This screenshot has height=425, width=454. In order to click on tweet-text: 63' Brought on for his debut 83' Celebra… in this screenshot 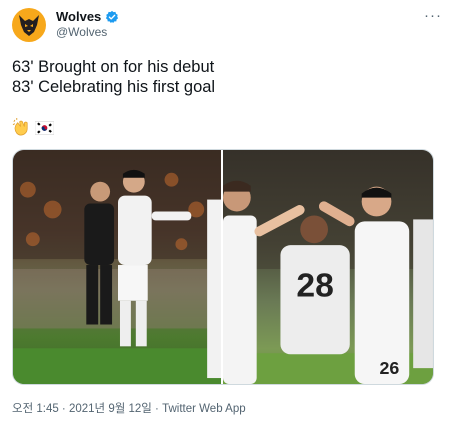, I will do `click(113, 77)`.